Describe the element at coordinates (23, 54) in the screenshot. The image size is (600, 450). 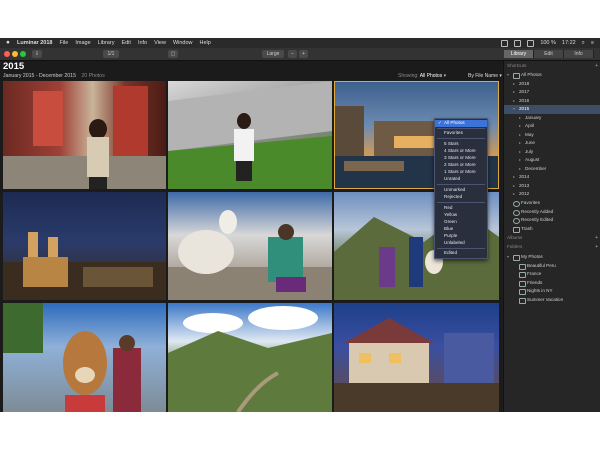
I see `zoom-window-button` at that location.